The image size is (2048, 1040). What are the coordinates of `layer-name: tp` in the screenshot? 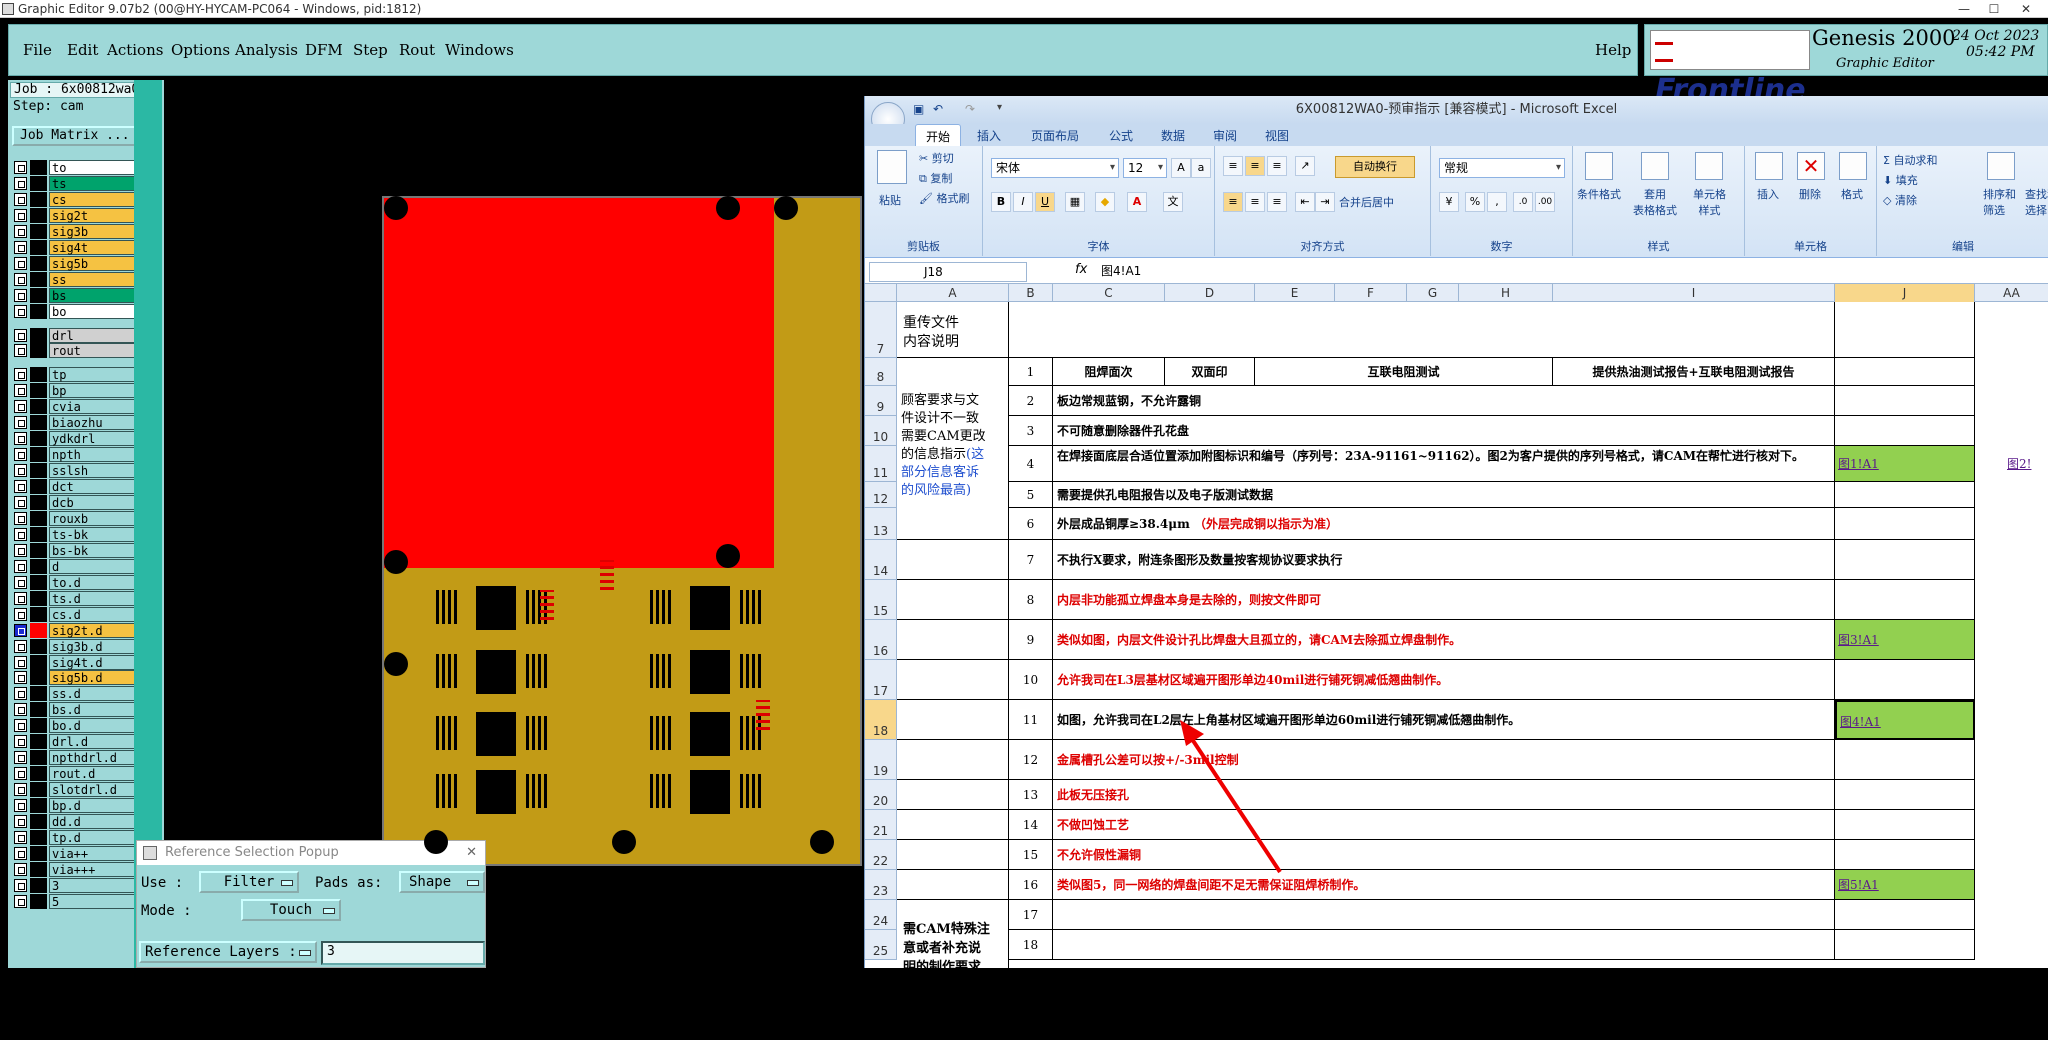 It's located at (96, 375).